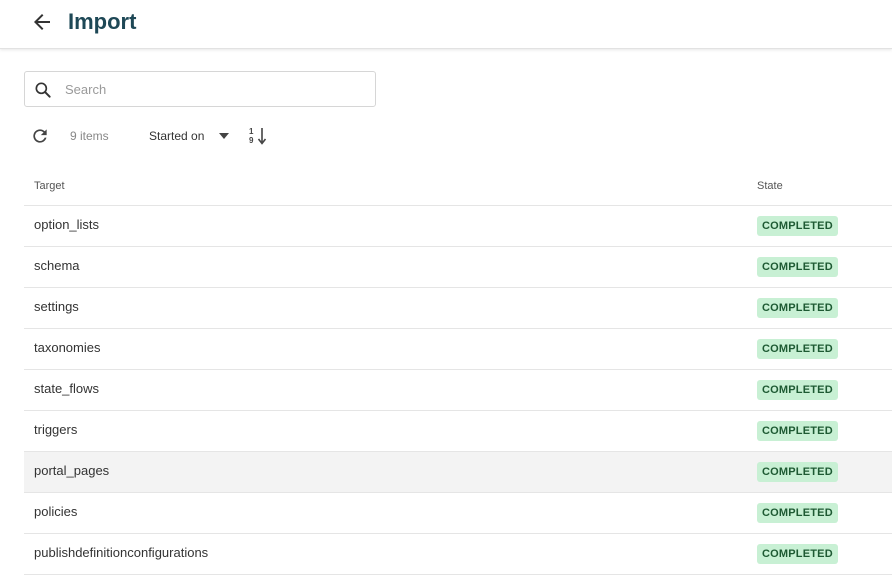 The width and height of the screenshot is (892, 588). Describe the element at coordinates (43, 90) in the screenshot. I see `search-icon` at that location.